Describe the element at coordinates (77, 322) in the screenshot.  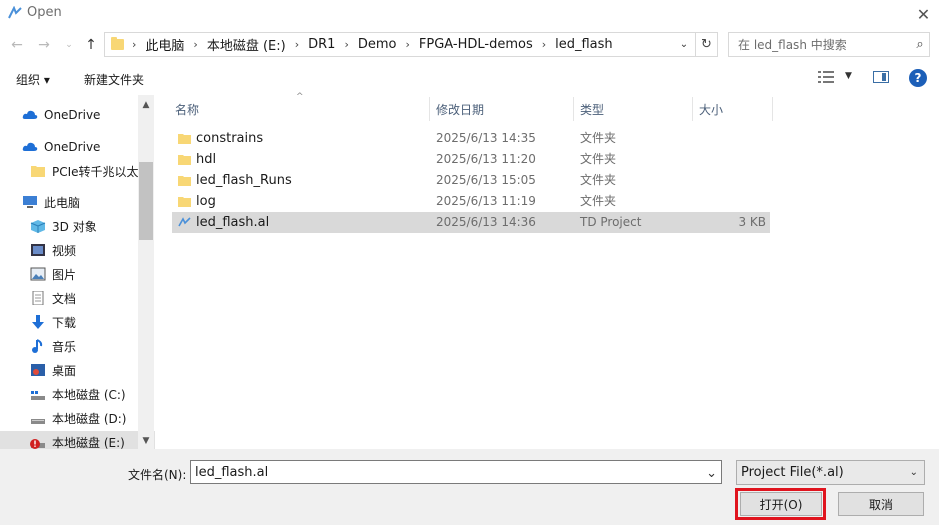
I see `nav-item-downloads: 下载` at that location.